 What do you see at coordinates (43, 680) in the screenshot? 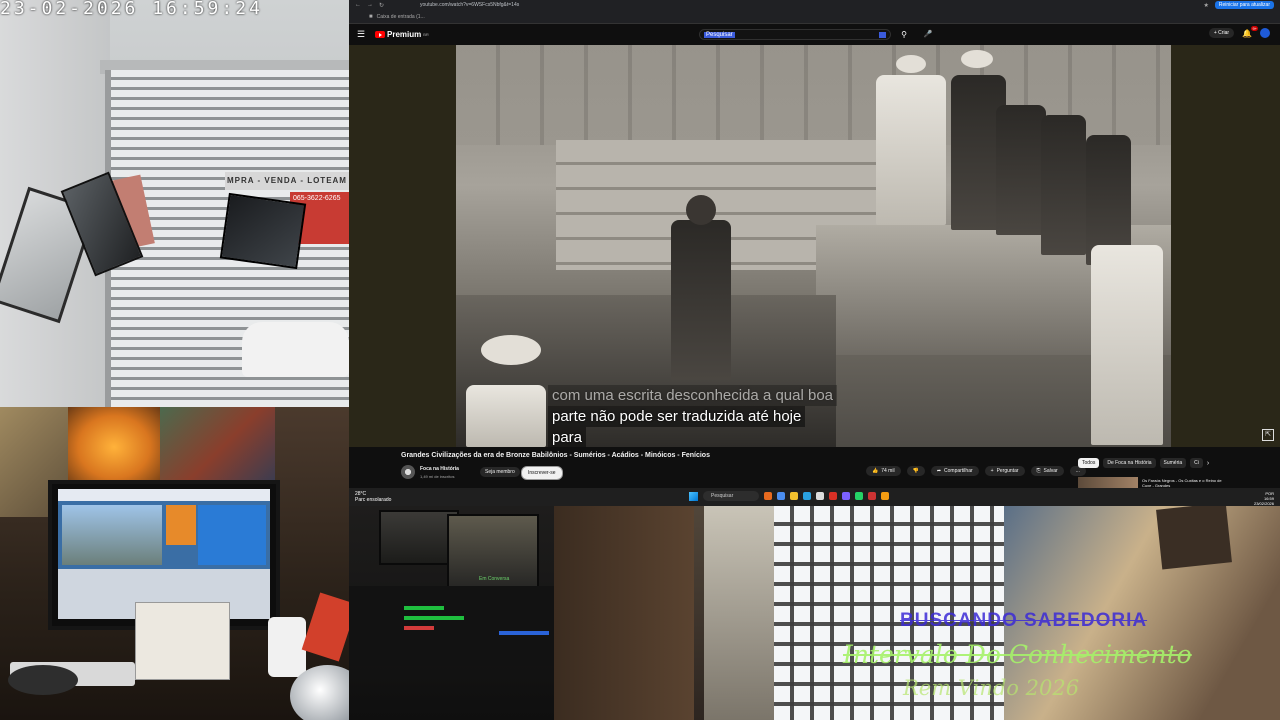
I see `desk-mouse` at bounding box center [43, 680].